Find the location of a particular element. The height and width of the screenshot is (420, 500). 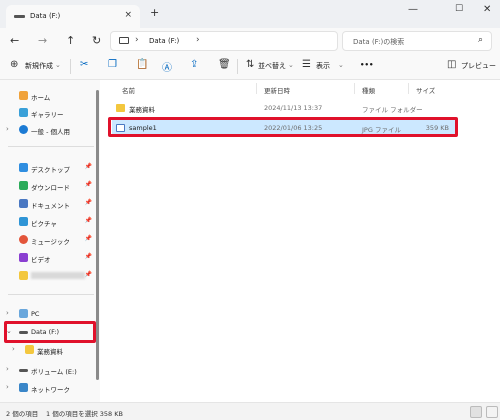

sidebar-item-business-docs: › 業務資料 is located at coordinates (48, 350).